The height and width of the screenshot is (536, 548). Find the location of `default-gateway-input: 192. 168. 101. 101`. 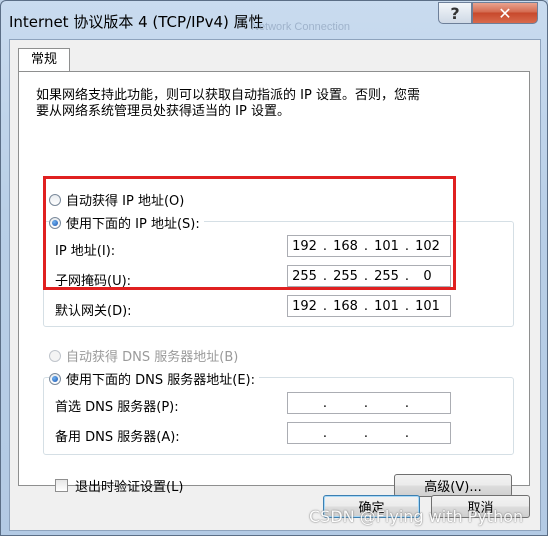

default-gateway-input: 192. 168. 101. 101 is located at coordinates (369, 306).